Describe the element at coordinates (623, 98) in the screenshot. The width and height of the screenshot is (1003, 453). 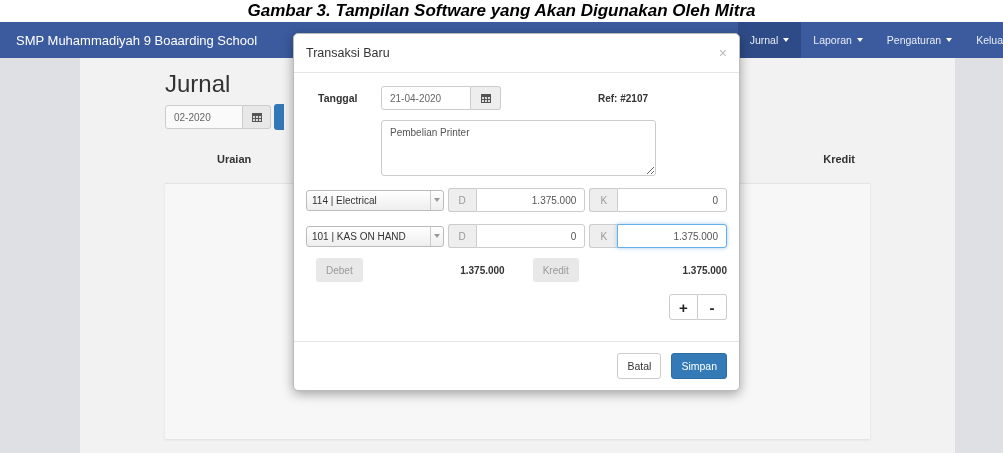
I see `reference-number: Ref: #2107` at that location.